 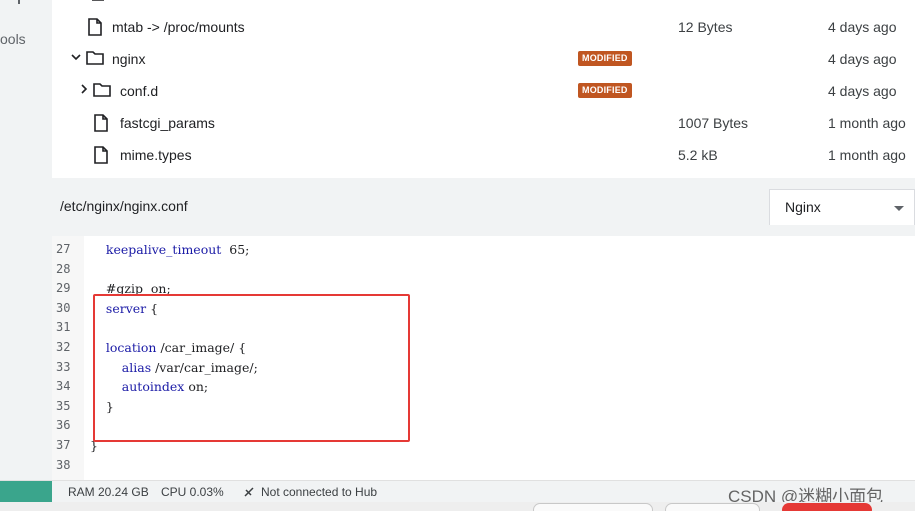 What do you see at coordinates (483, 466) in the screenshot?
I see `code-line: 38` at bounding box center [483, 466].